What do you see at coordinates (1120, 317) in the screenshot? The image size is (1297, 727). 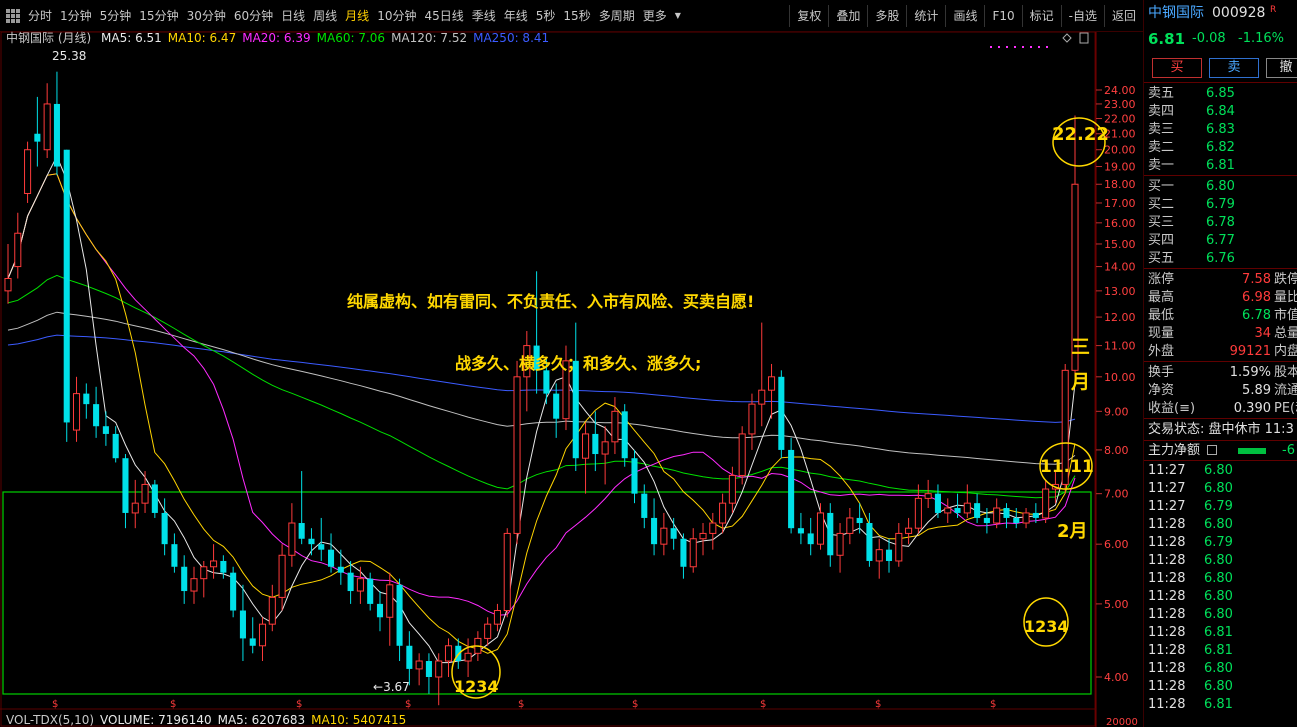 I see `y-tick-label: 12.00` at bounding box center [1120, 317].